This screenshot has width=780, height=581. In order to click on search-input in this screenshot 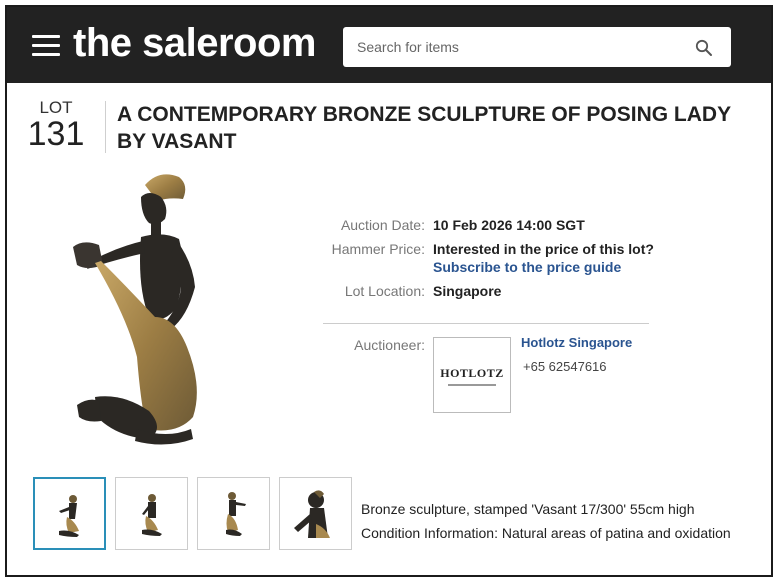, I will do `click(517, 47)`.